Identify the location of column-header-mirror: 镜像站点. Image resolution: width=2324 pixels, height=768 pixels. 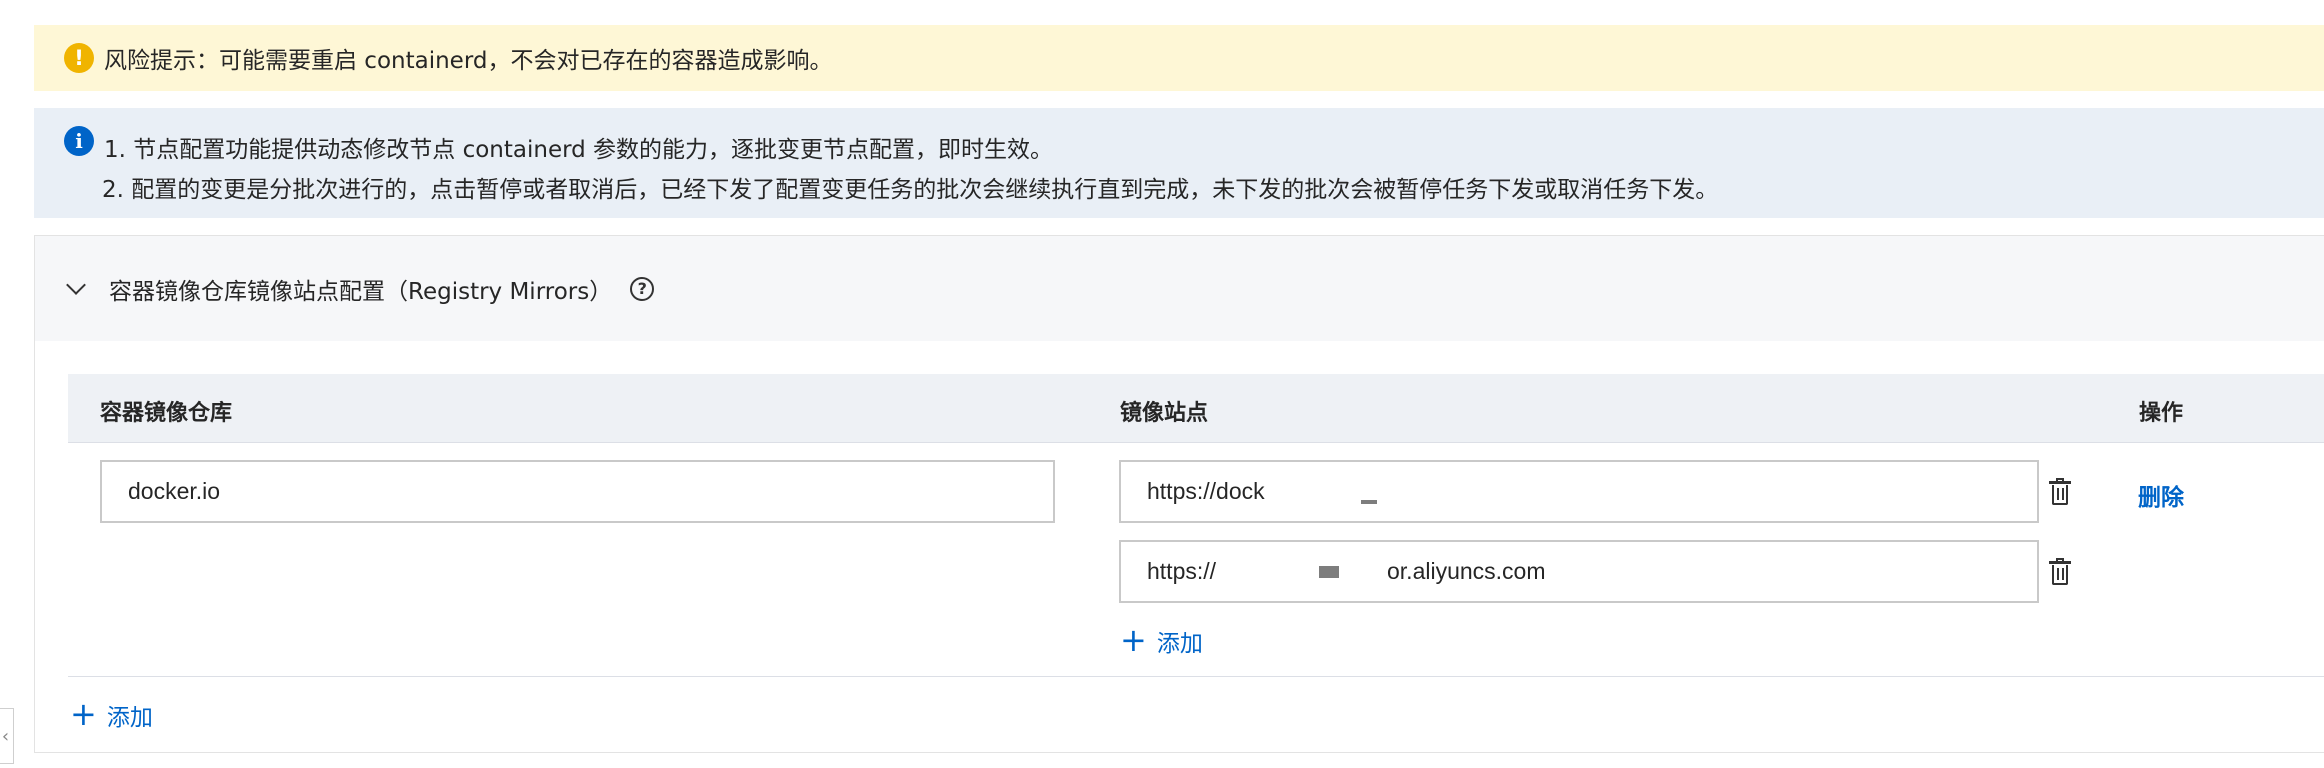
(1164, 413).